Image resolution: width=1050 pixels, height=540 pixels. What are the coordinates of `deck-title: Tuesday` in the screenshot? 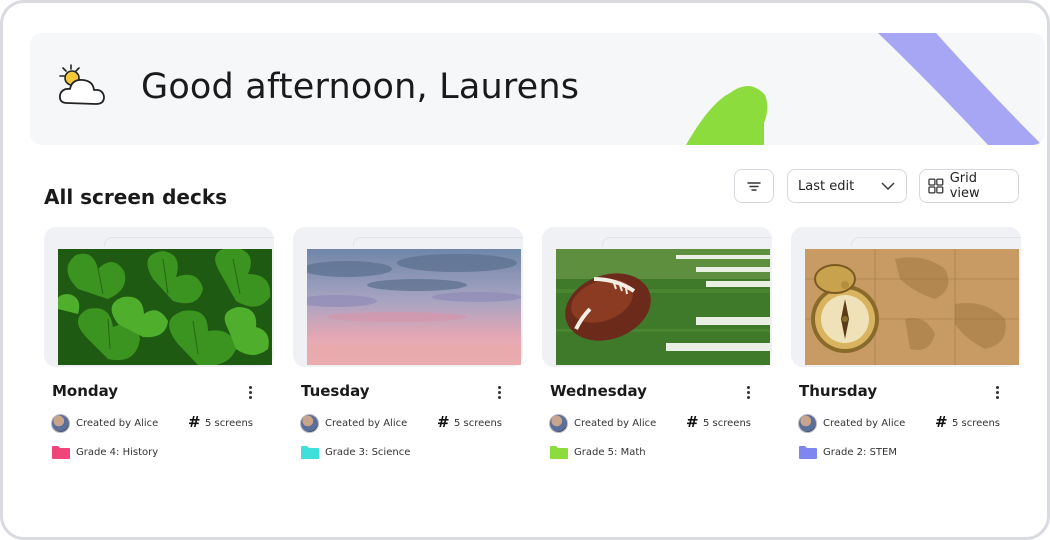 It's located at (335, 391).